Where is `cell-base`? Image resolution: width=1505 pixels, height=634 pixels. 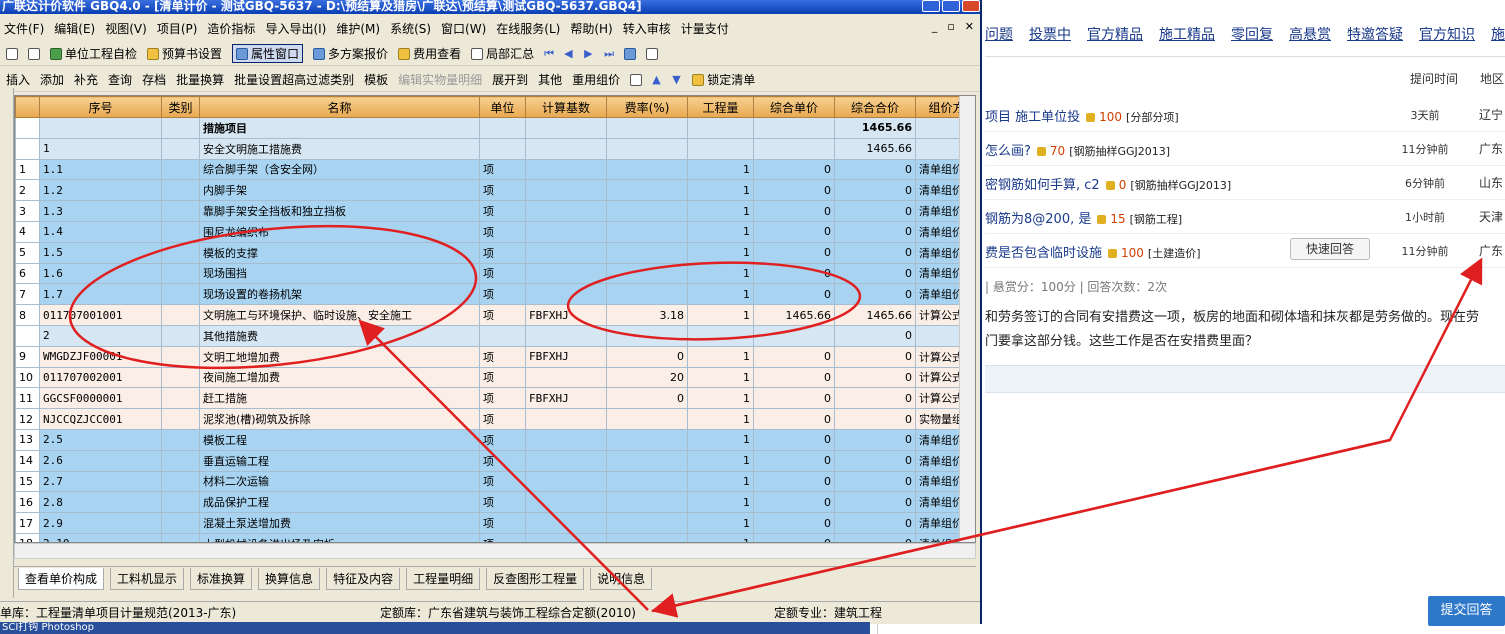
cell-base is located at coordinates (566, 169).